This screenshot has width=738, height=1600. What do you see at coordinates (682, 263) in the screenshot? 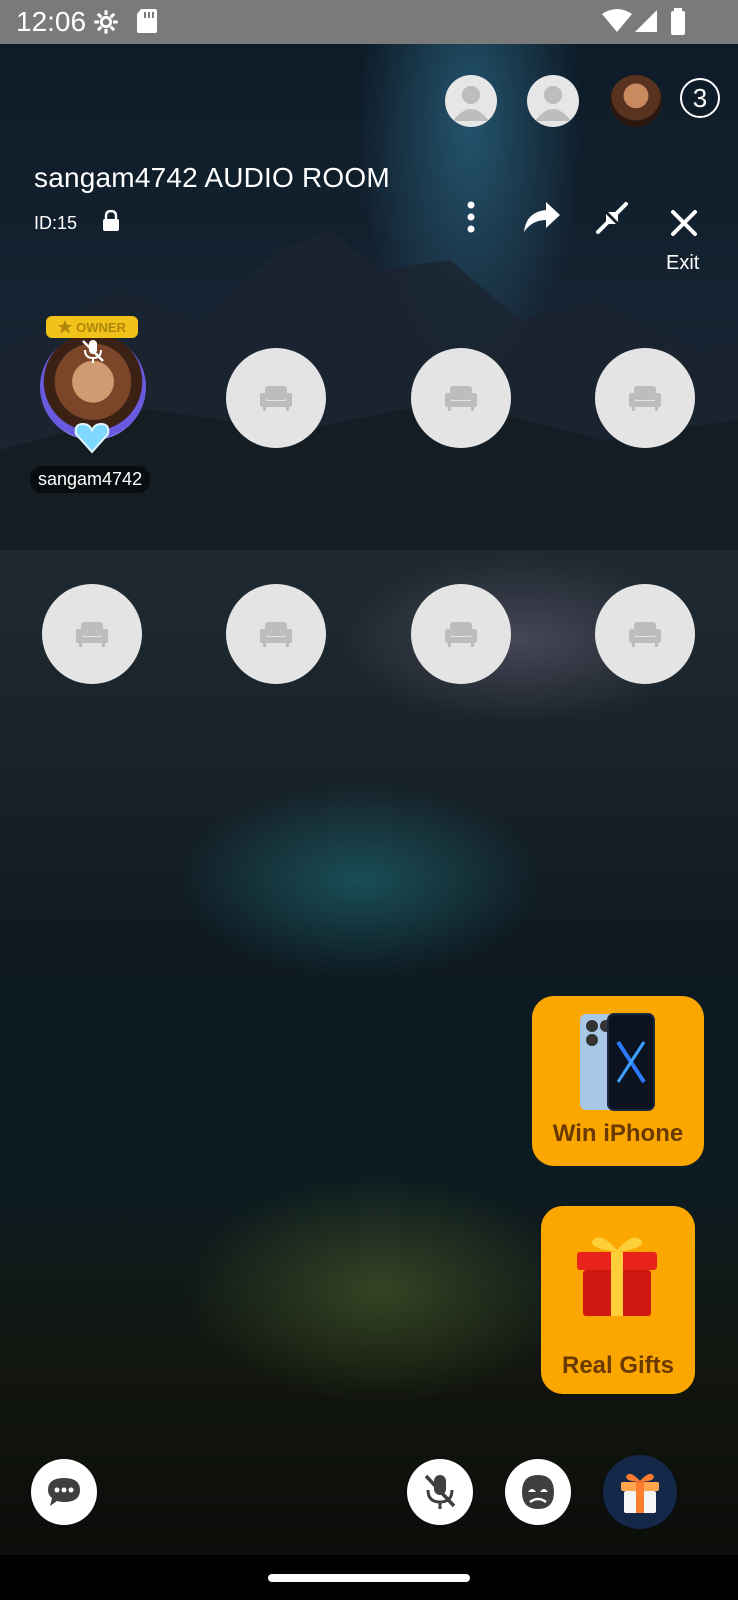
I see `exit-label: Exit` at bounding box center [682, 263].